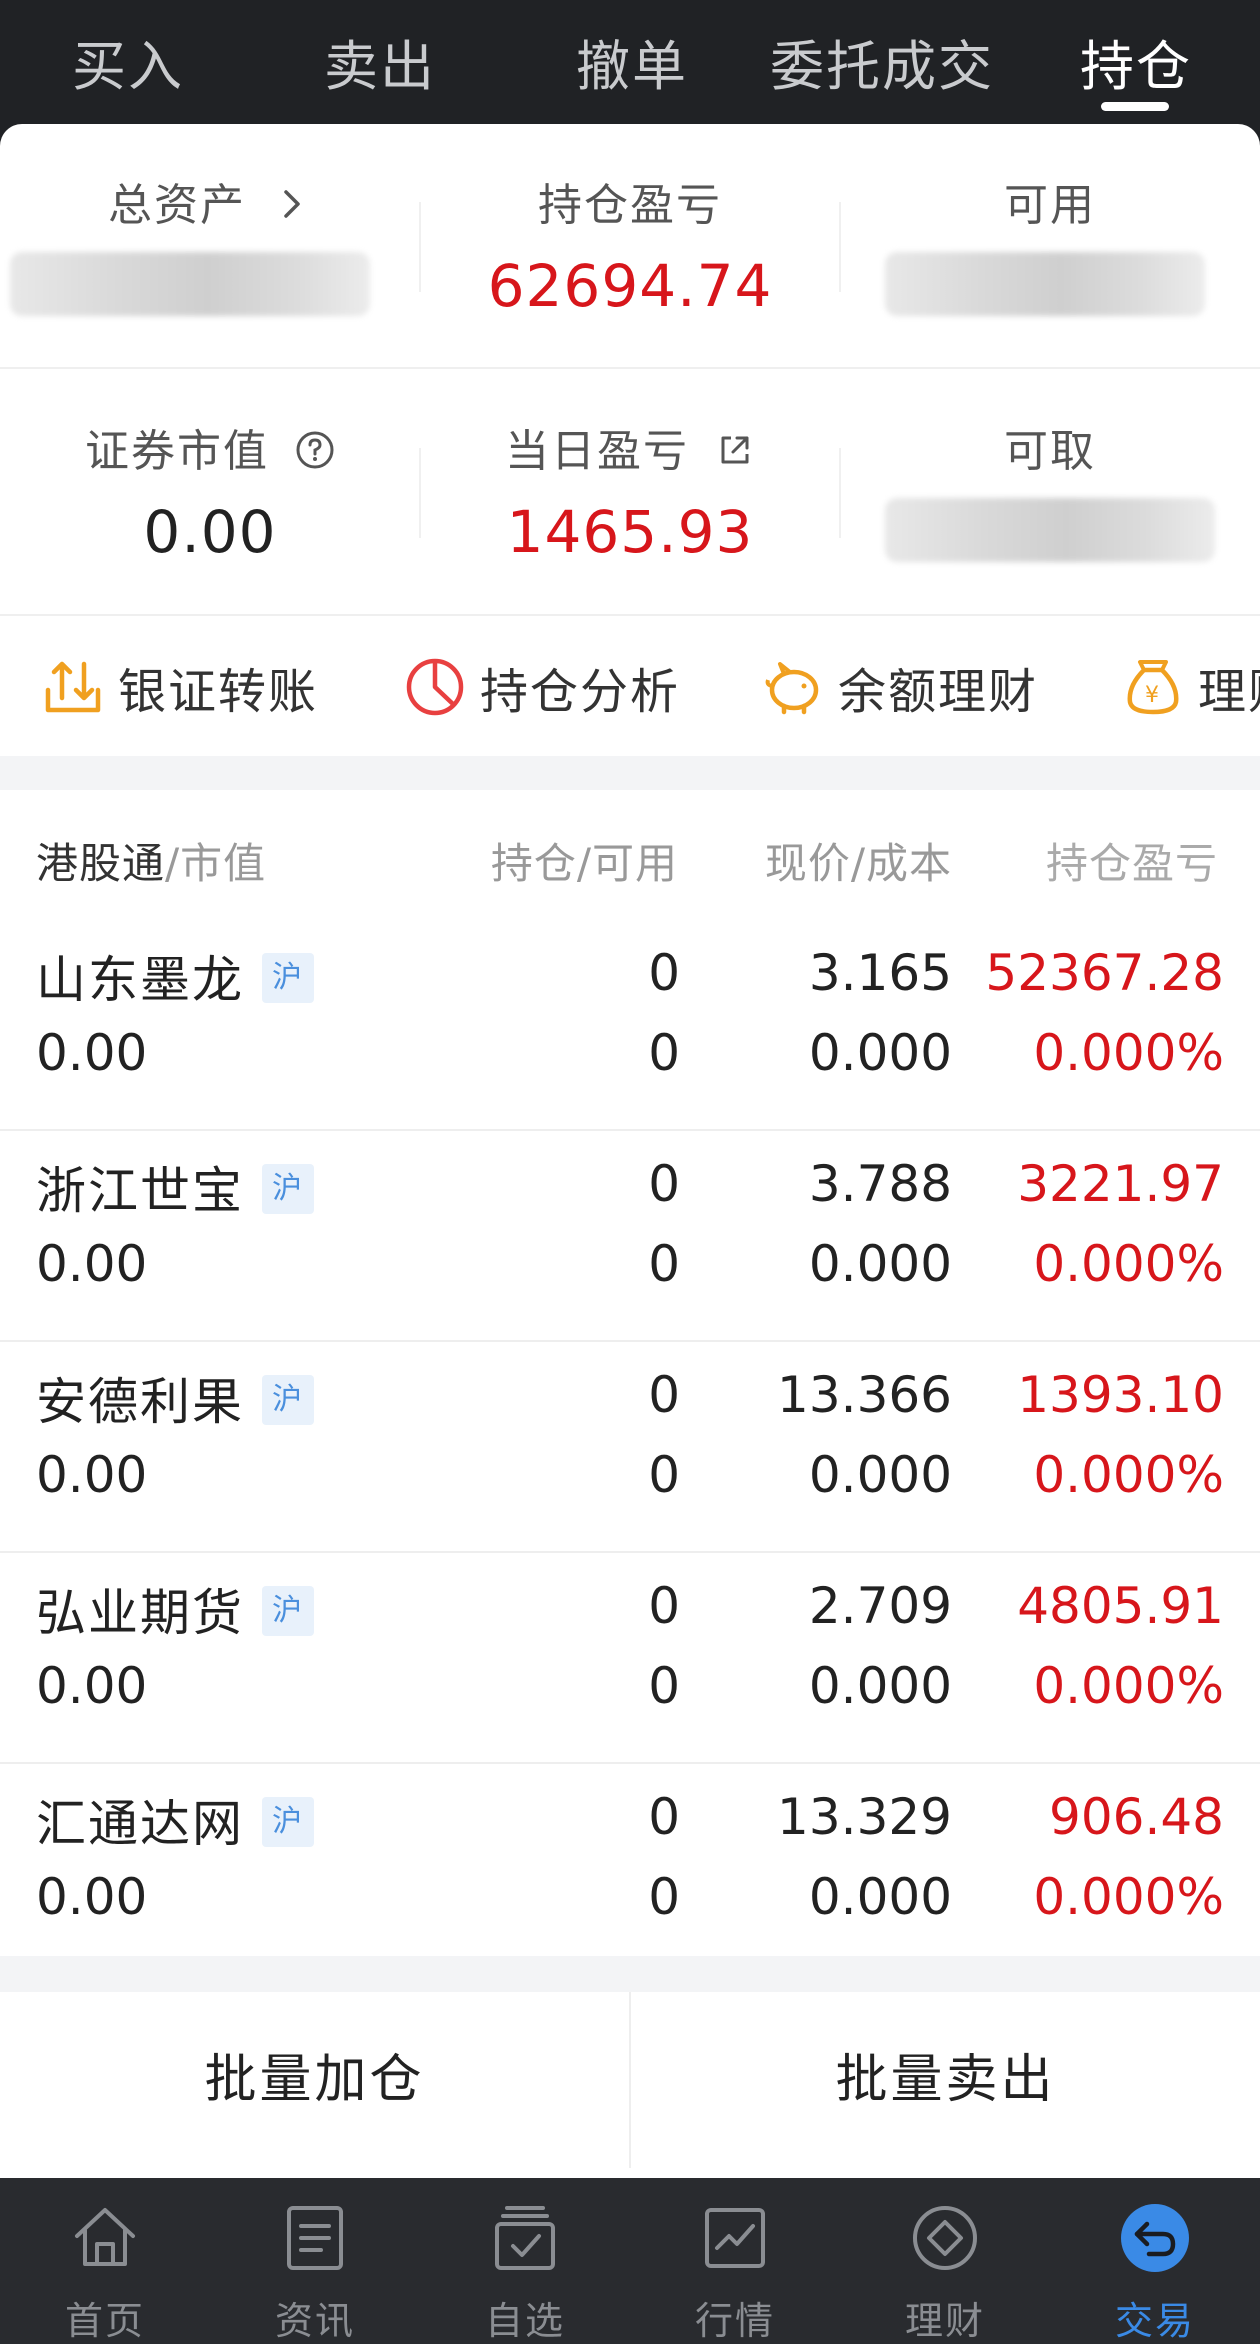  I want to click on nav-label: 行情, so click(734, 2321).